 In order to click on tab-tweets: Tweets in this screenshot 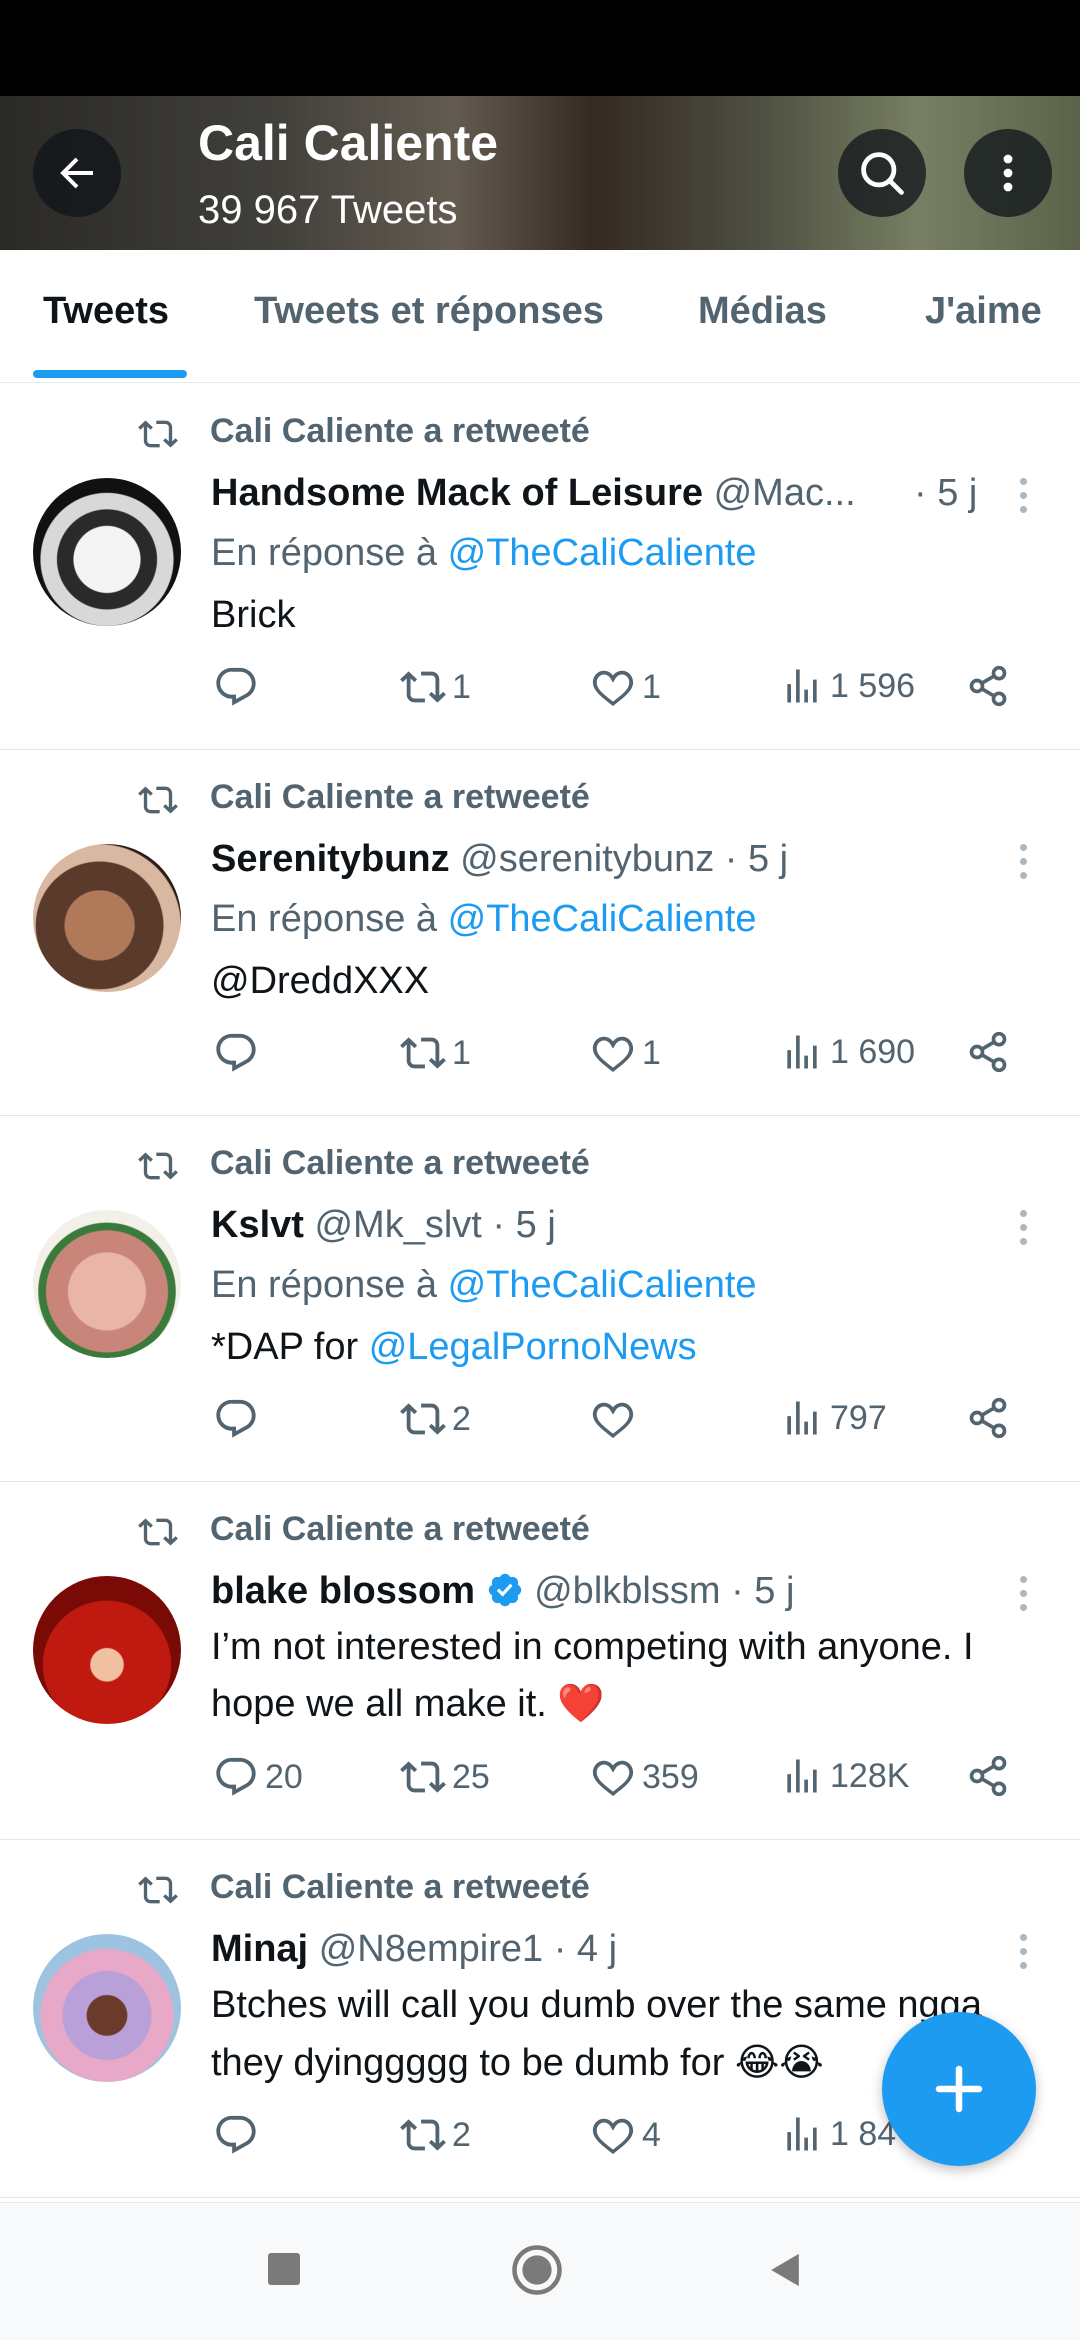, I will do `click(106, 311)`.